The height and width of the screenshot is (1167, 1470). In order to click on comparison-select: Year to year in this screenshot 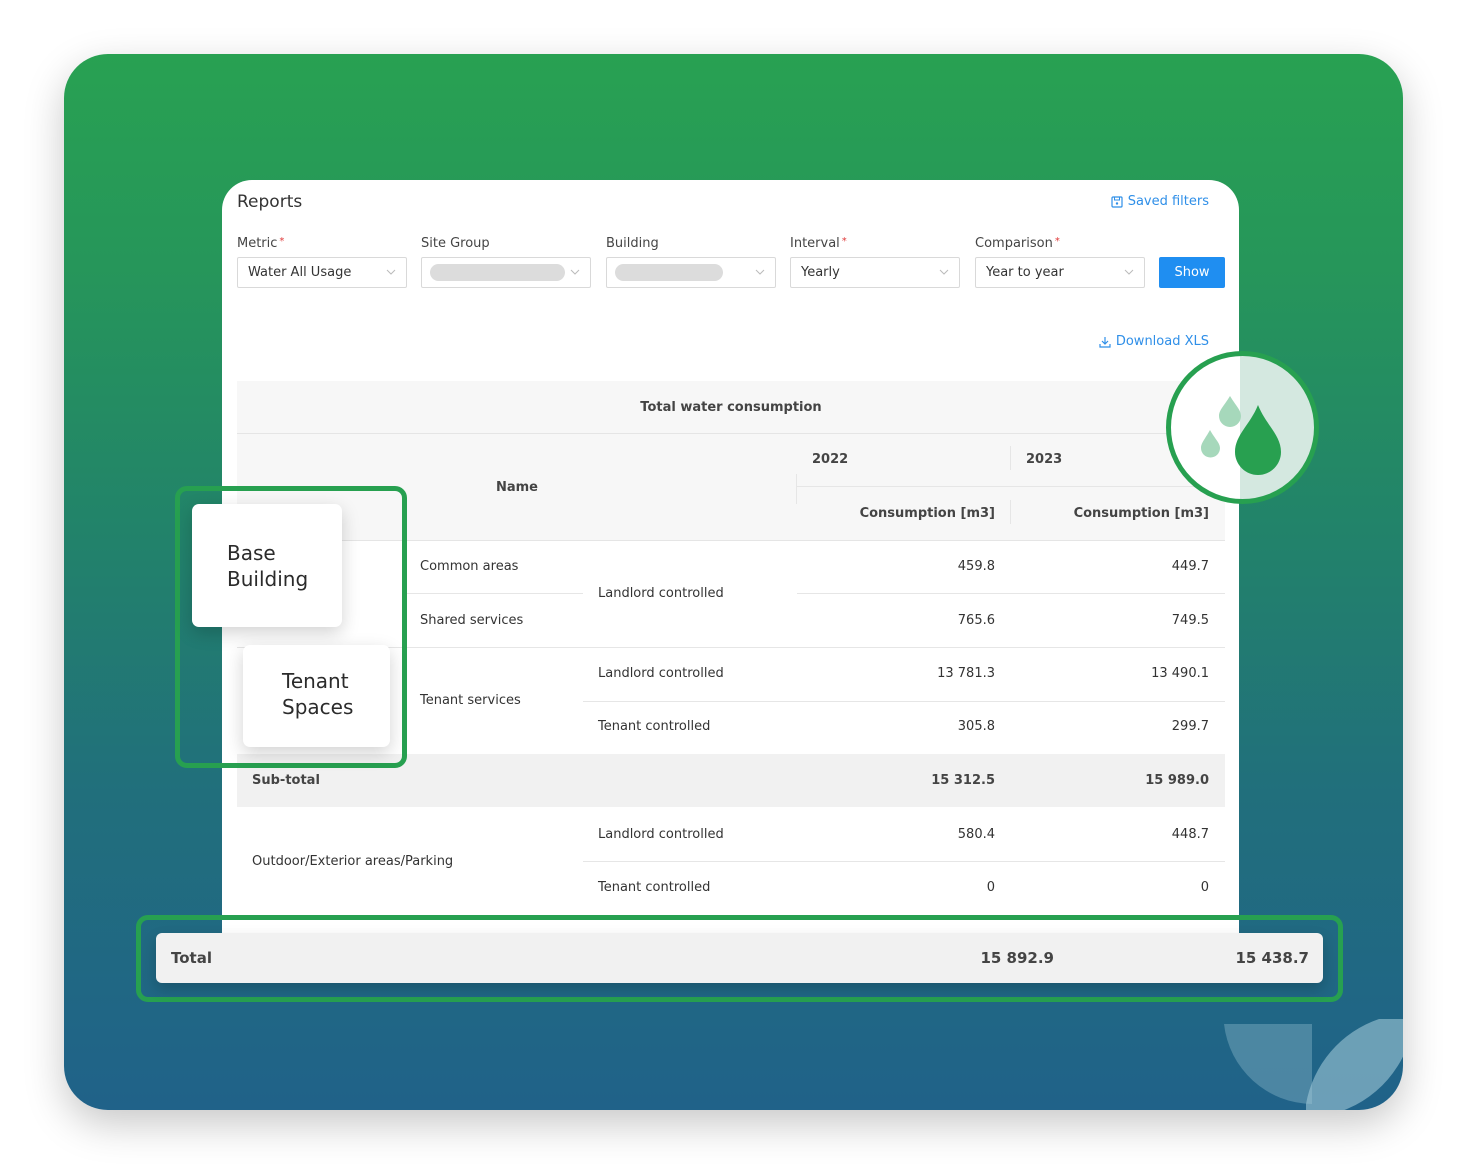, I will do `click(1060, 272)`.